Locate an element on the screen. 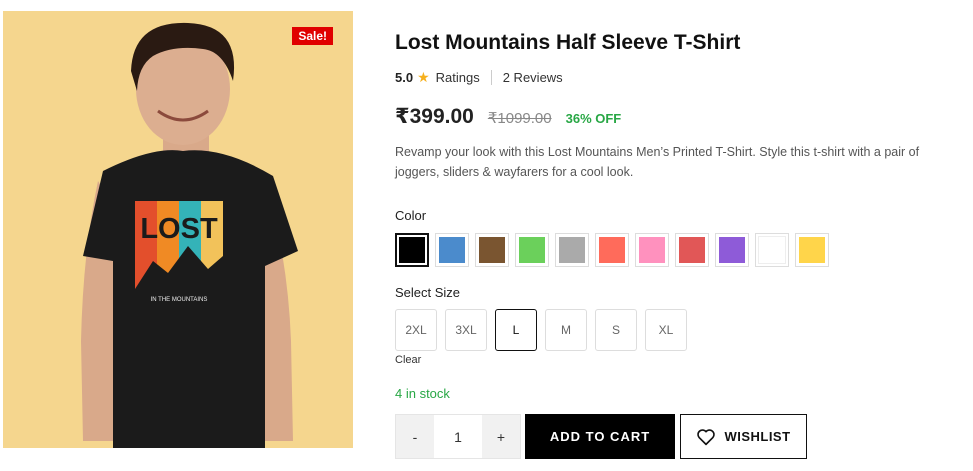 This screenshot has height=471, width=973. stock-status: 4 in stock is located at coordinates (422, 393).